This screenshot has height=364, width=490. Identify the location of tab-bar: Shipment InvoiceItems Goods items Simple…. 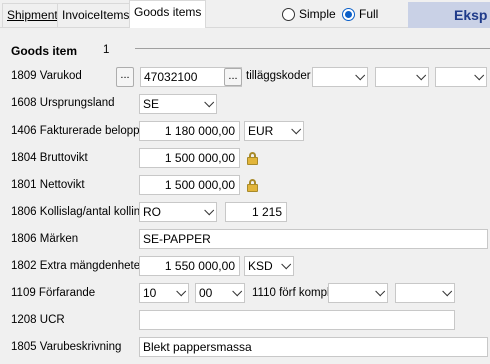
(245, 14).